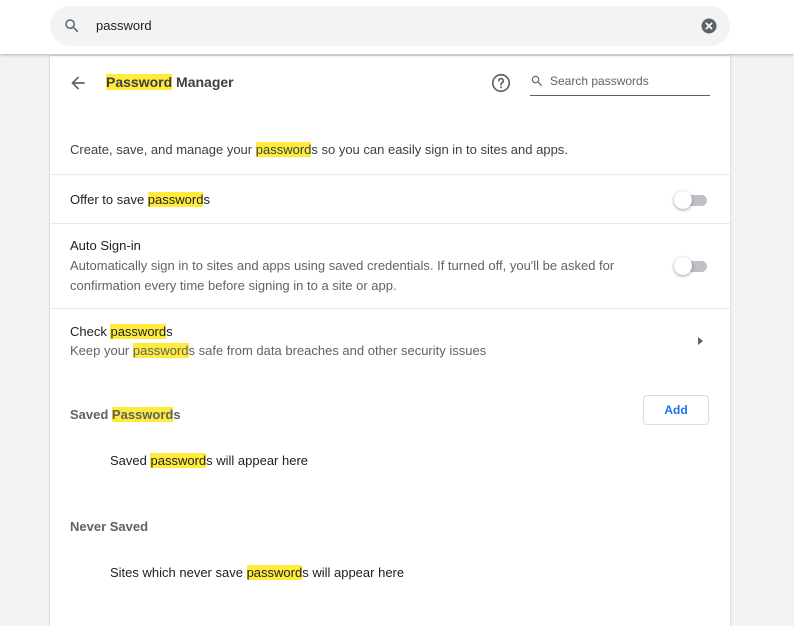  What do you see at coordinates (124, 25) in the screenshot?
I see `settings-search-input: password` at bounding box center [124, 25].